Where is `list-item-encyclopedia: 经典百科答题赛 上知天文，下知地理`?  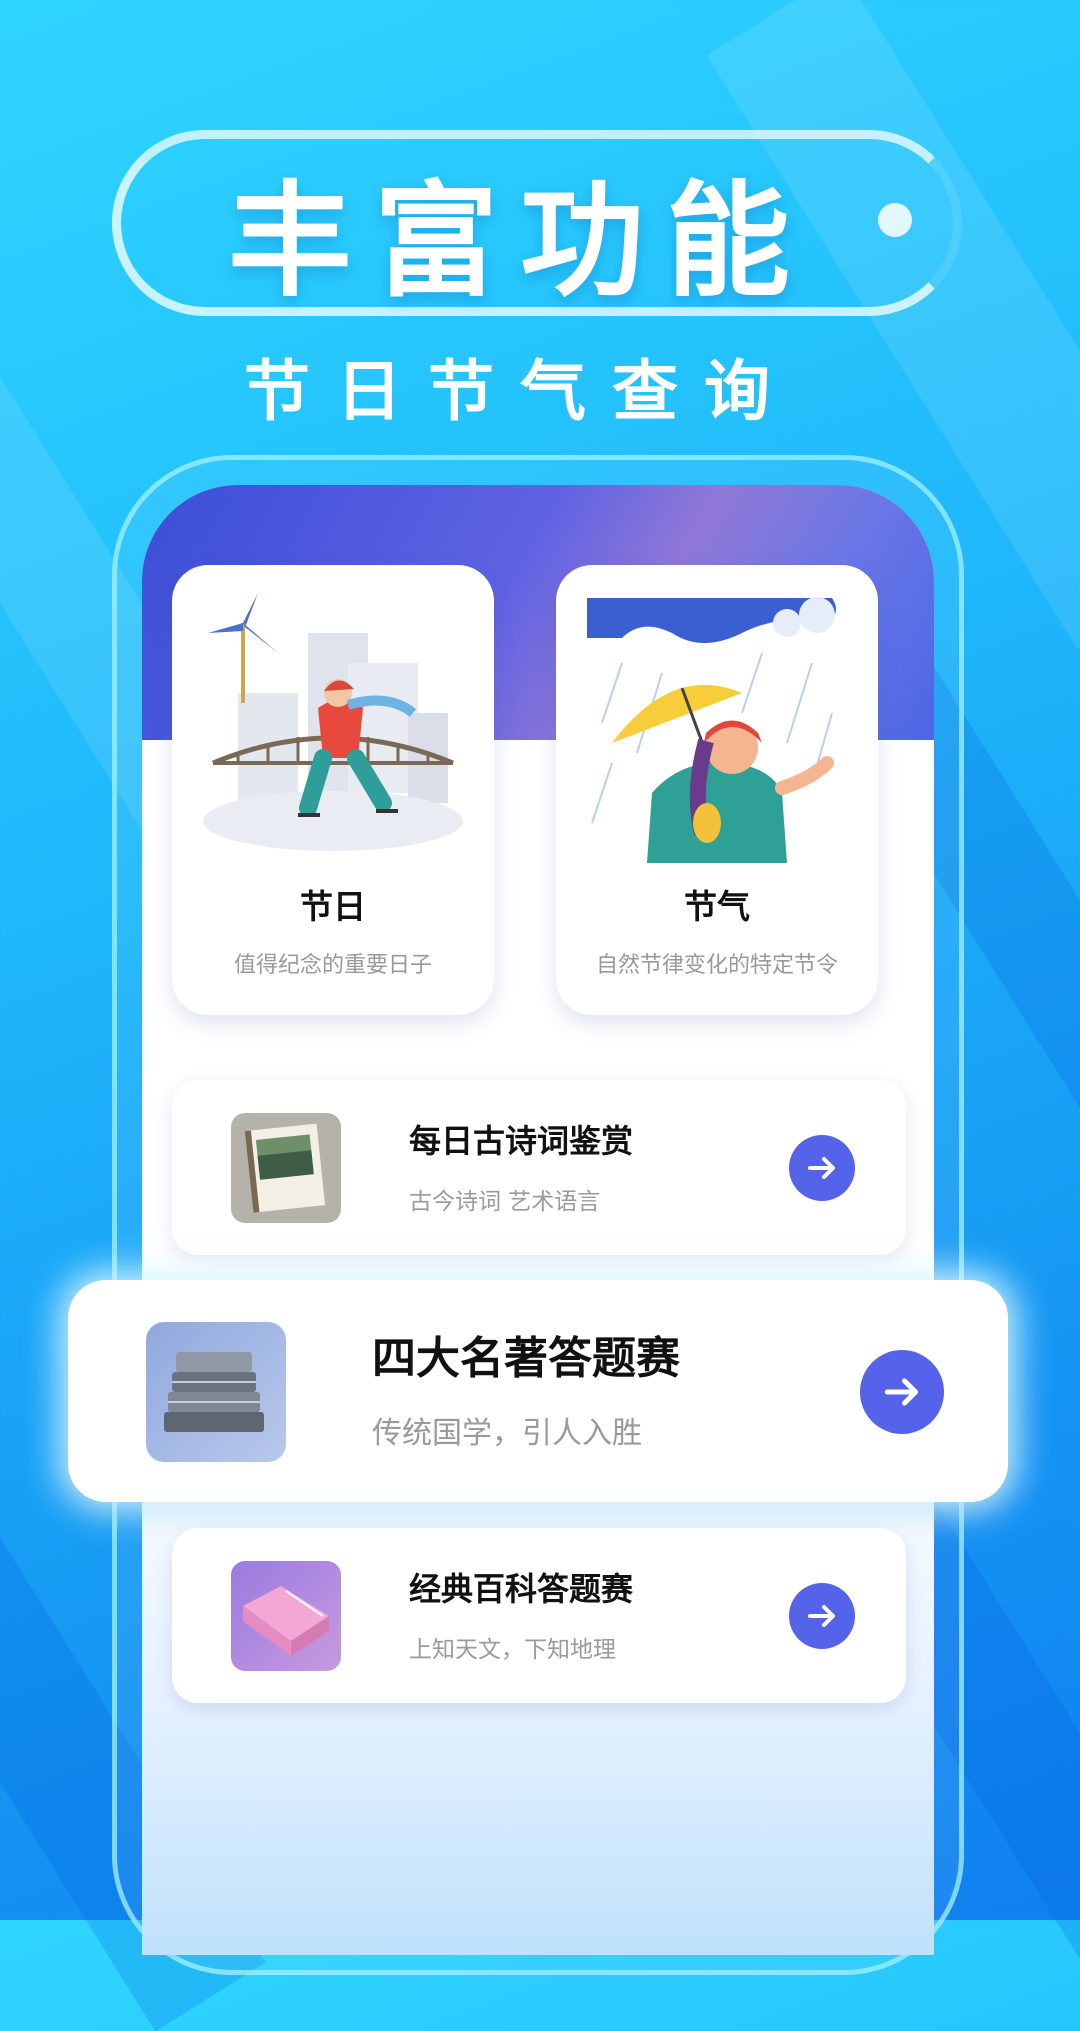 list-item-encyclopedia: 经典百科答题赛 上知天文，下知地理 is located at coordinates (539, 1615).